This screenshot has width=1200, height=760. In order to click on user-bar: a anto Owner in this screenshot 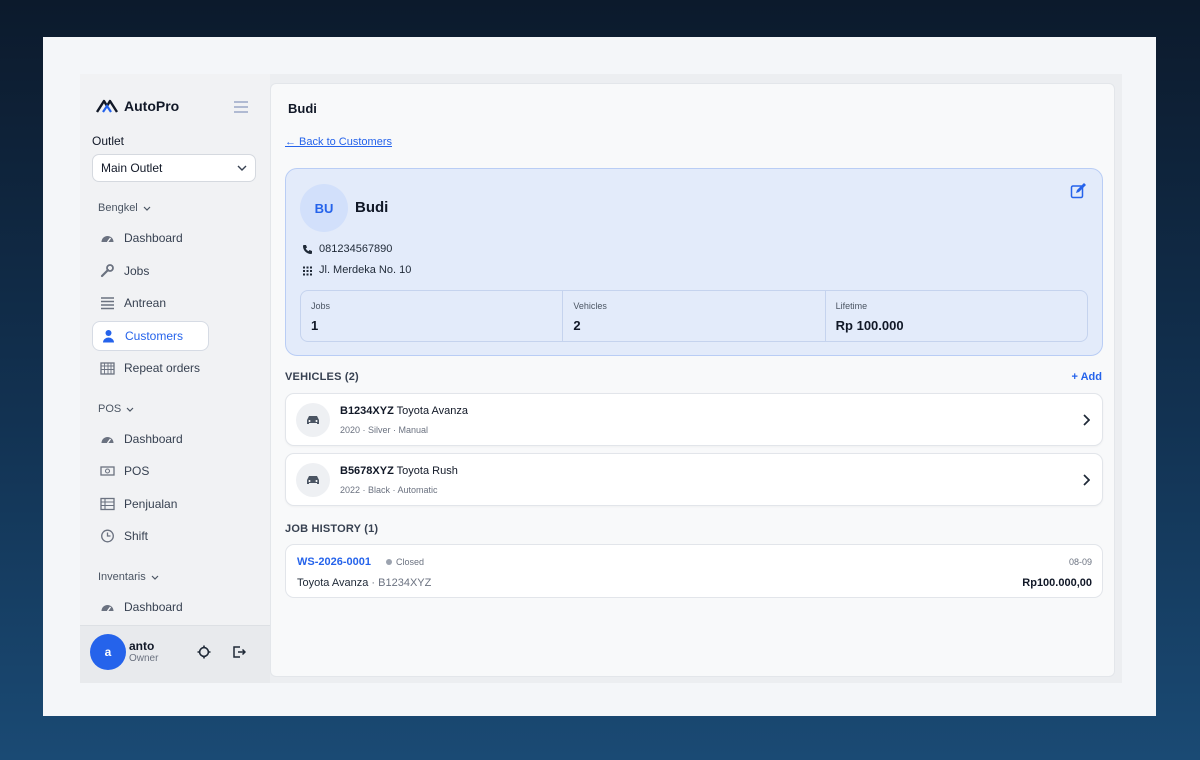, I will do `click(175, 654)`.